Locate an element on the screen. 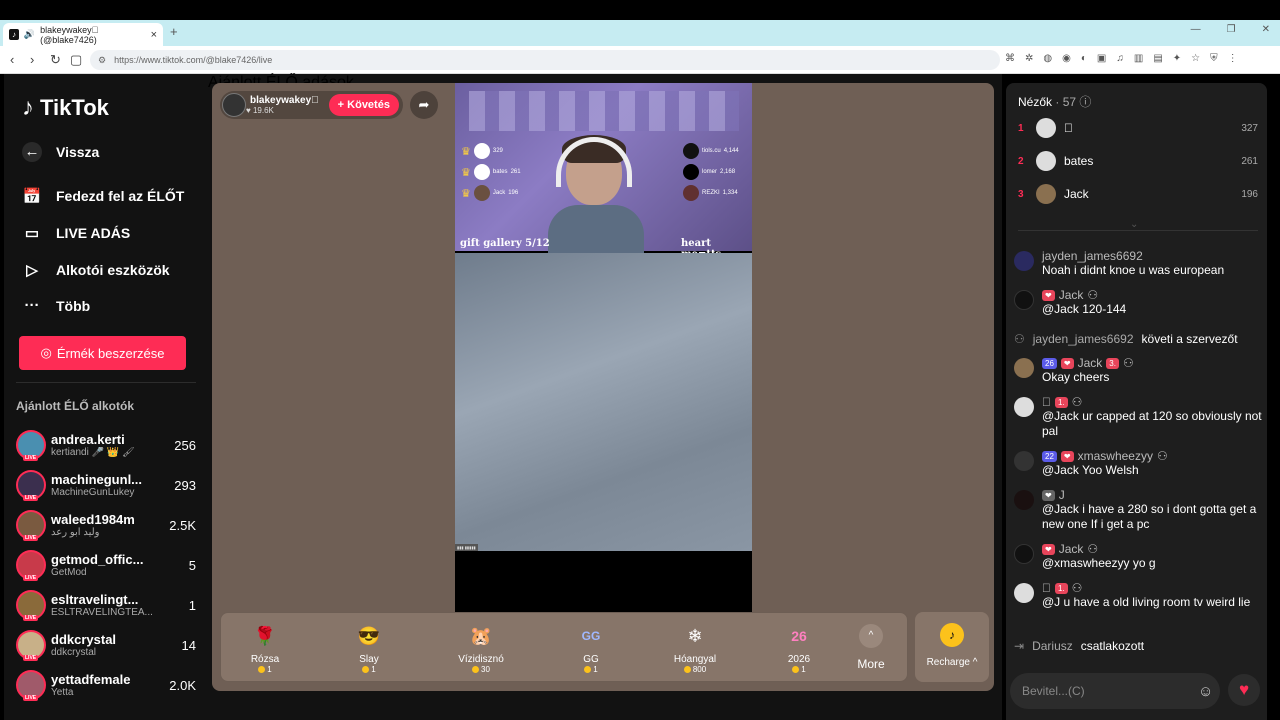 The height and width of the screenshot is (720, 1280). browser-tab: ♪ 🔊 blakeywakey  (@blake7426) × is located at coordinates (83, 34).